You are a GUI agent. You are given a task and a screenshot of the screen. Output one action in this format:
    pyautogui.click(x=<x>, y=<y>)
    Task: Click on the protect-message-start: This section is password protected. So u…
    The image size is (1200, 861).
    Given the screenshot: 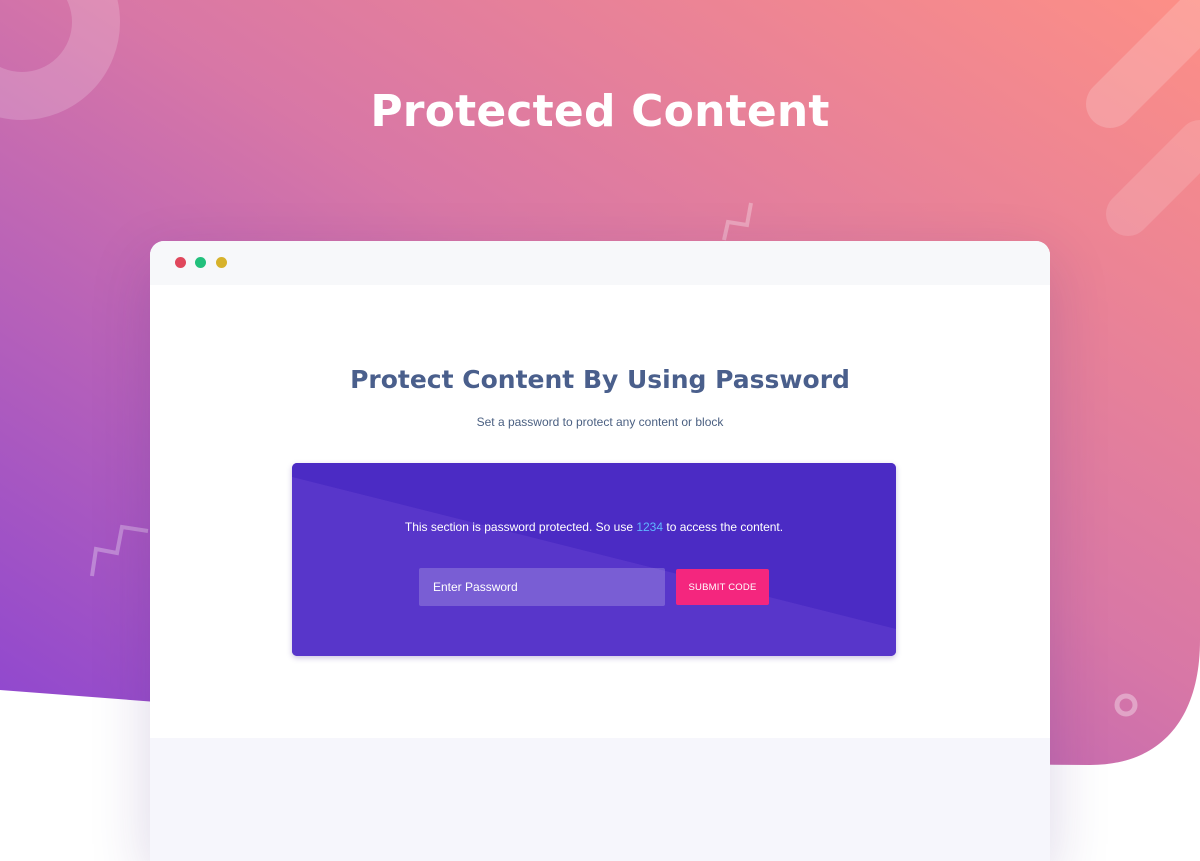 What is the action you would take?
    pyautogui.click(x=520, y=527)
    